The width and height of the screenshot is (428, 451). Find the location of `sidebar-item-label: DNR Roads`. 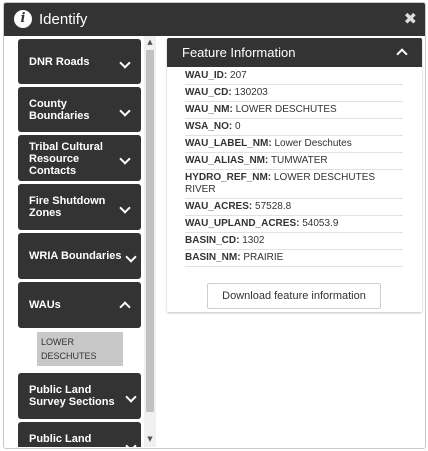

sidebar-item-label: DNR Roads is located at coordinates (59, 62).